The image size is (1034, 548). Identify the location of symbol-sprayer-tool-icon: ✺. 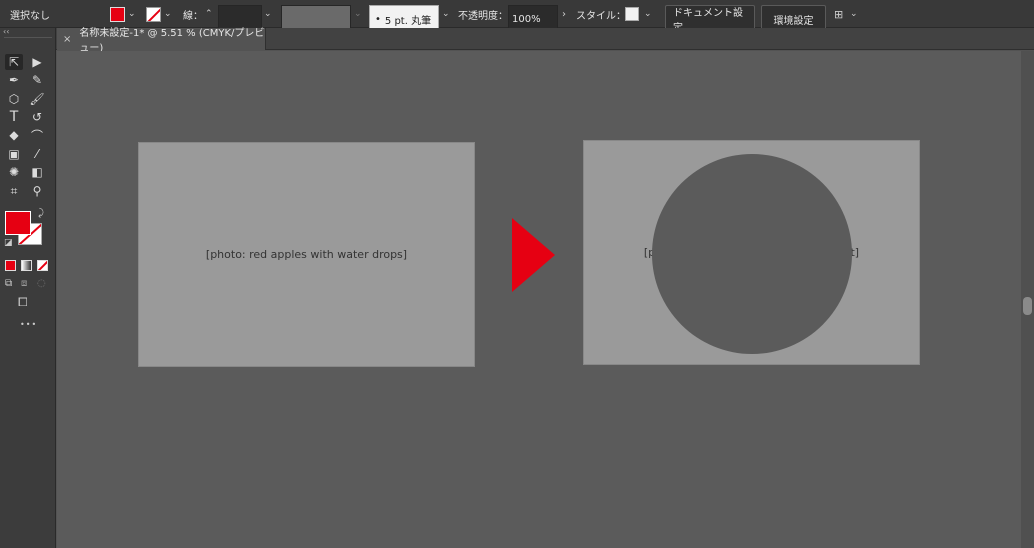
(14, 172).